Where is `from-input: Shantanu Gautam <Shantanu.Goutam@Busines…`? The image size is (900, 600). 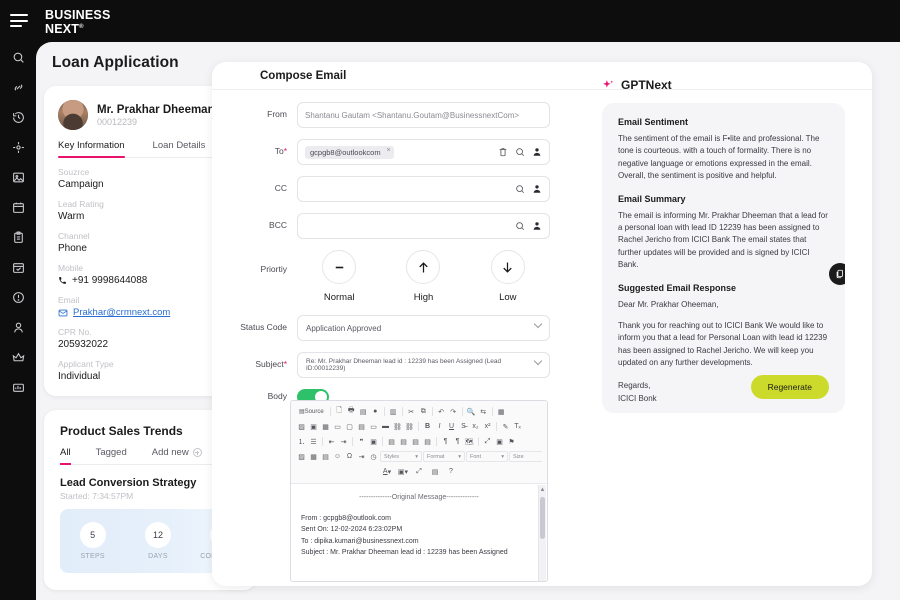 from-input: Shantanu Gautam <Shantanu.Goutam@Busines… is located at coordinates (423, 115).